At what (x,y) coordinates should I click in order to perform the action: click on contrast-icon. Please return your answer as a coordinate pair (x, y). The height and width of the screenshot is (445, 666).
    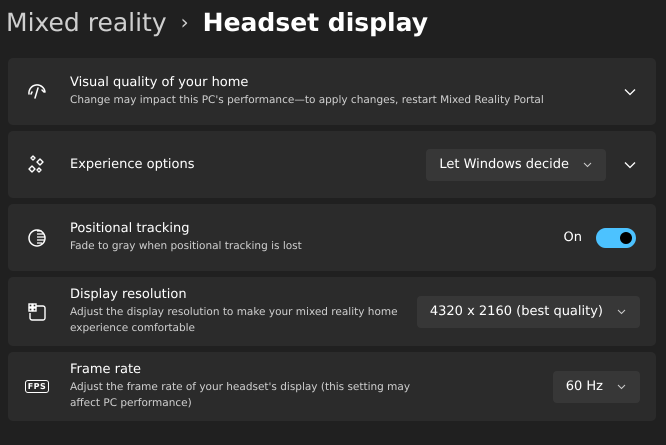
    Looking at the image, I should click on (37, 238).